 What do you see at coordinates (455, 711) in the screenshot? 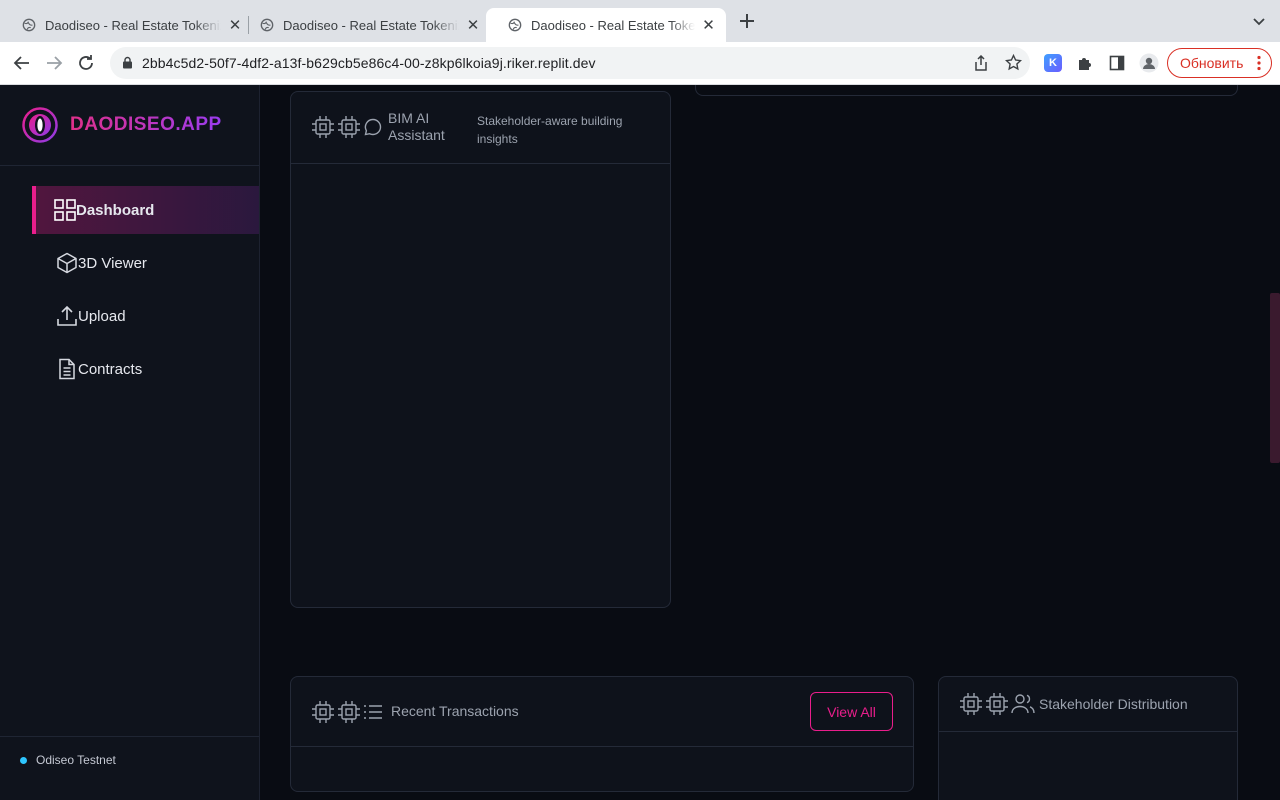
I see `card-title: Recent Transactions` at bounding box center [455, 711].